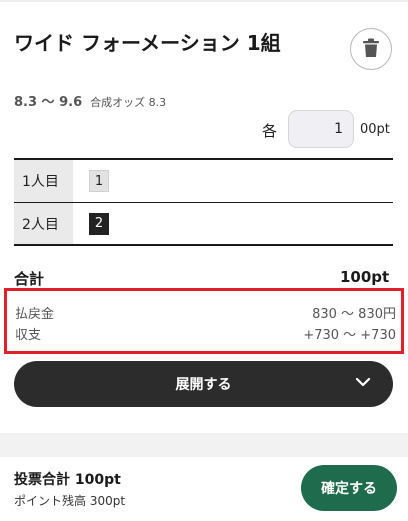 This screenshot has height=521, width=408. I want to click on payout-summary: 払戻金 830 〜 830円 収支 +730 〜 +730, so click(204, 321).